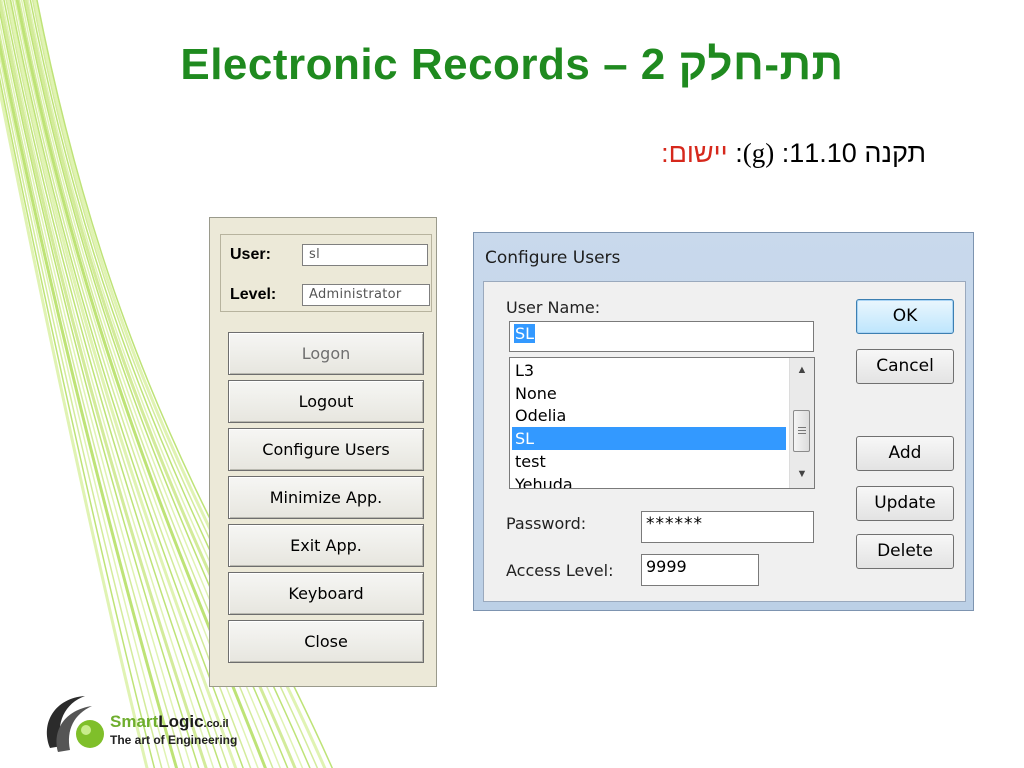 The width and height of the screenshot is (1024, 768). Describe the element at coordinates (174, 740) in the screenshot. I see `logo-tagline: The art of Engineering` at that location.